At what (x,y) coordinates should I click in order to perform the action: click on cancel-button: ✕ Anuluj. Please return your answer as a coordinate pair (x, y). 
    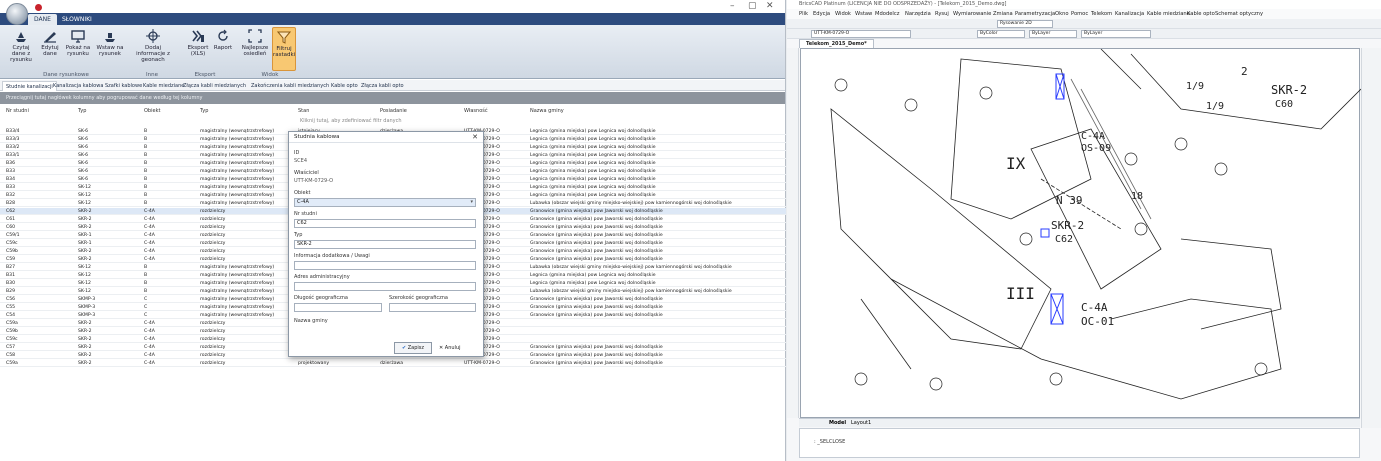
    Looking at the image, I should click on (457, 348).